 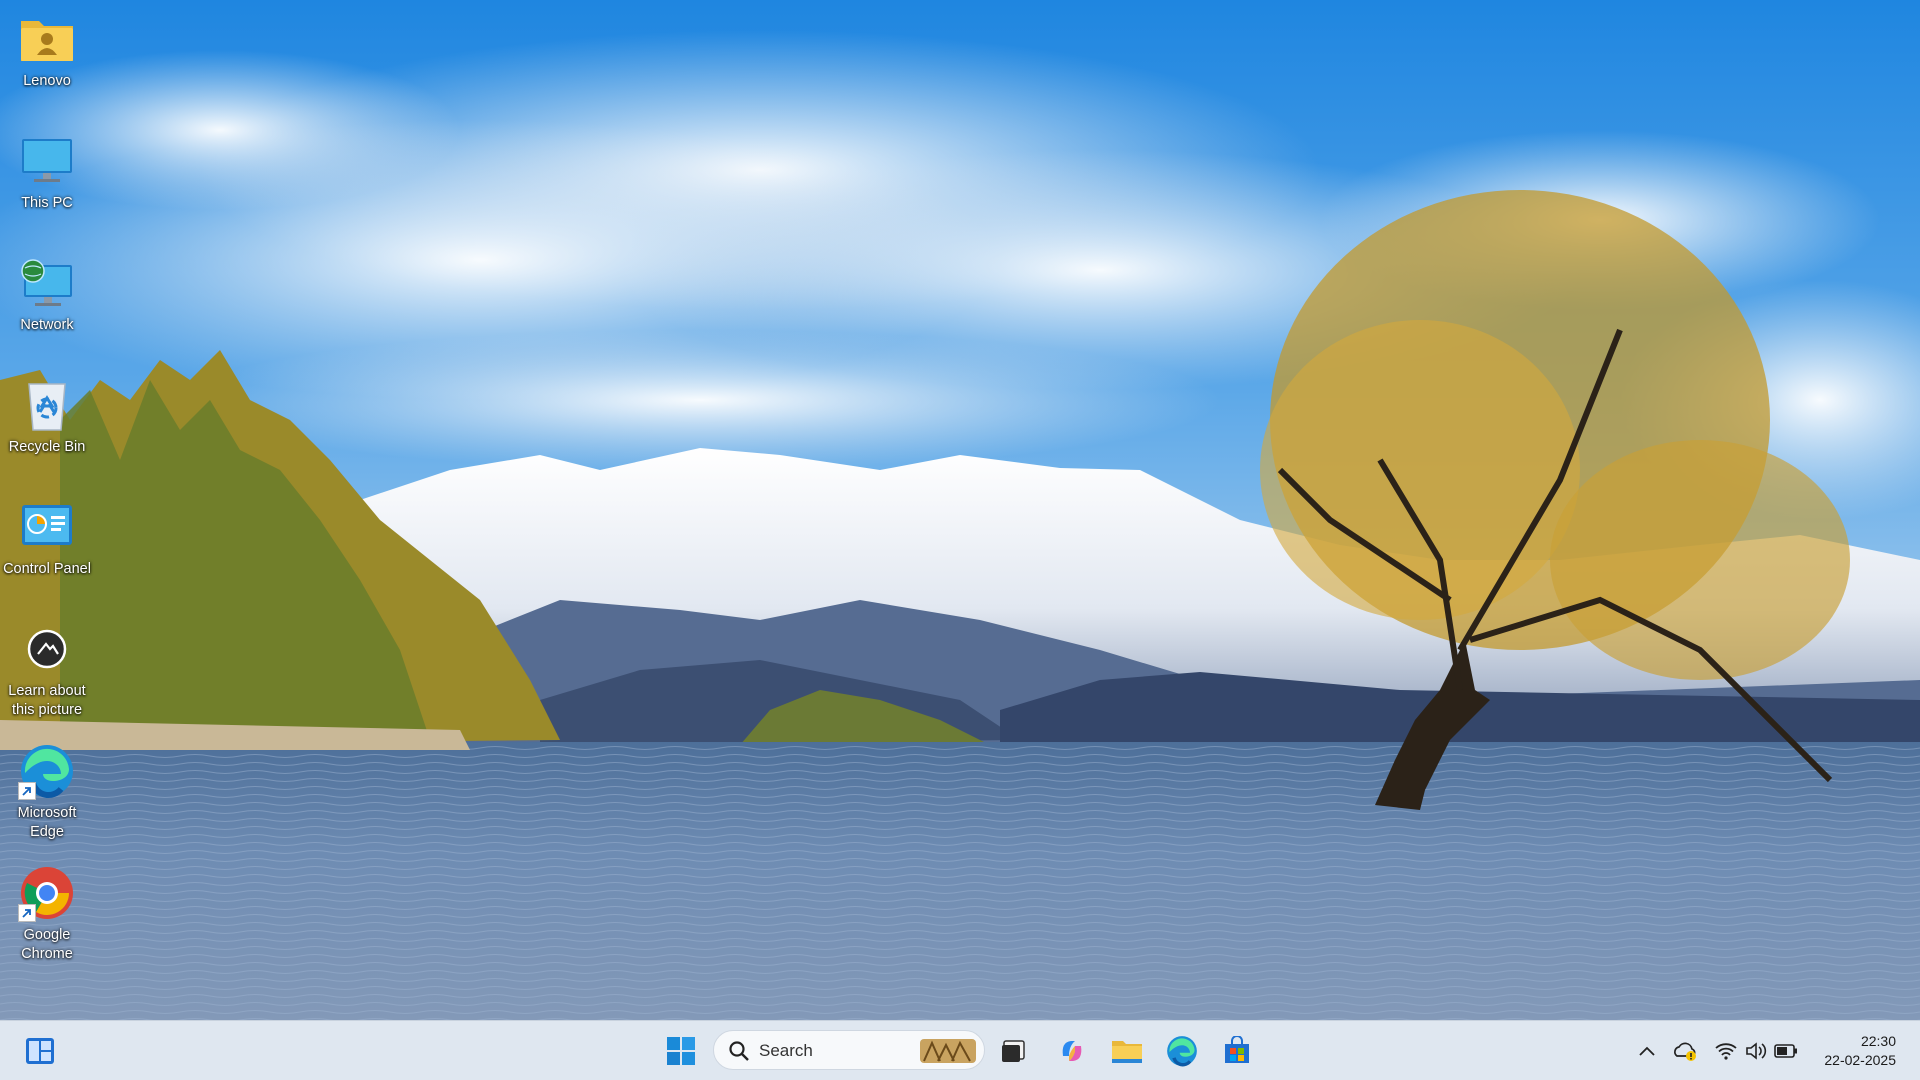 I want to click on task-view-button, so click(x=1014, y=1051).